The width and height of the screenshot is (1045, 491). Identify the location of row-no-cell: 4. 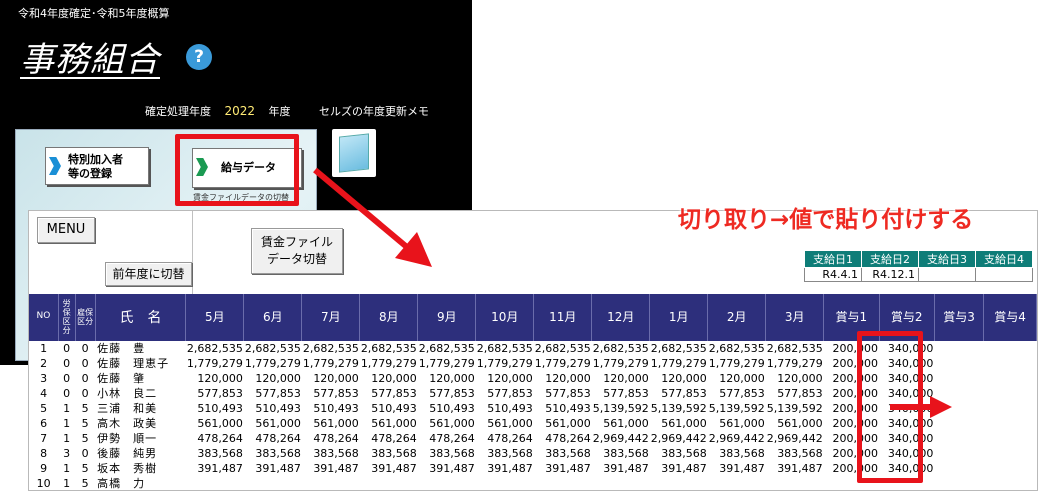
(43, 393).